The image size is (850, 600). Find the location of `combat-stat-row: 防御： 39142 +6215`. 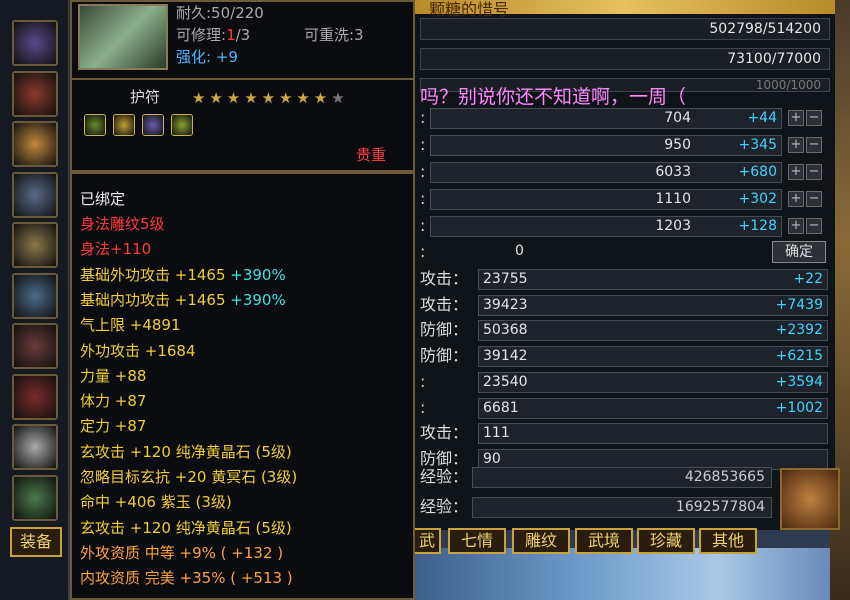

combat-stat-row: 防御： 39142 +6215 is located at coordinates (625, 356).